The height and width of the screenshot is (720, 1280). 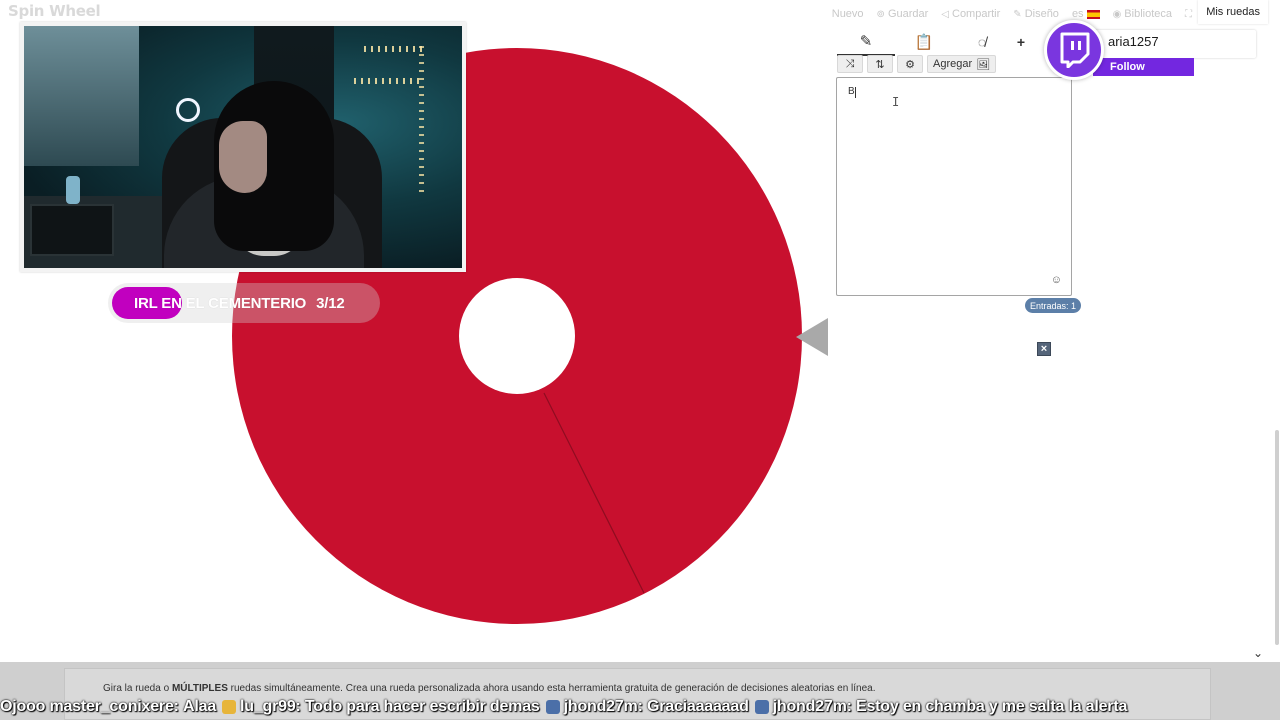 I want to click on twitch-follow-button: Follow, so click(x=1143, y=67).